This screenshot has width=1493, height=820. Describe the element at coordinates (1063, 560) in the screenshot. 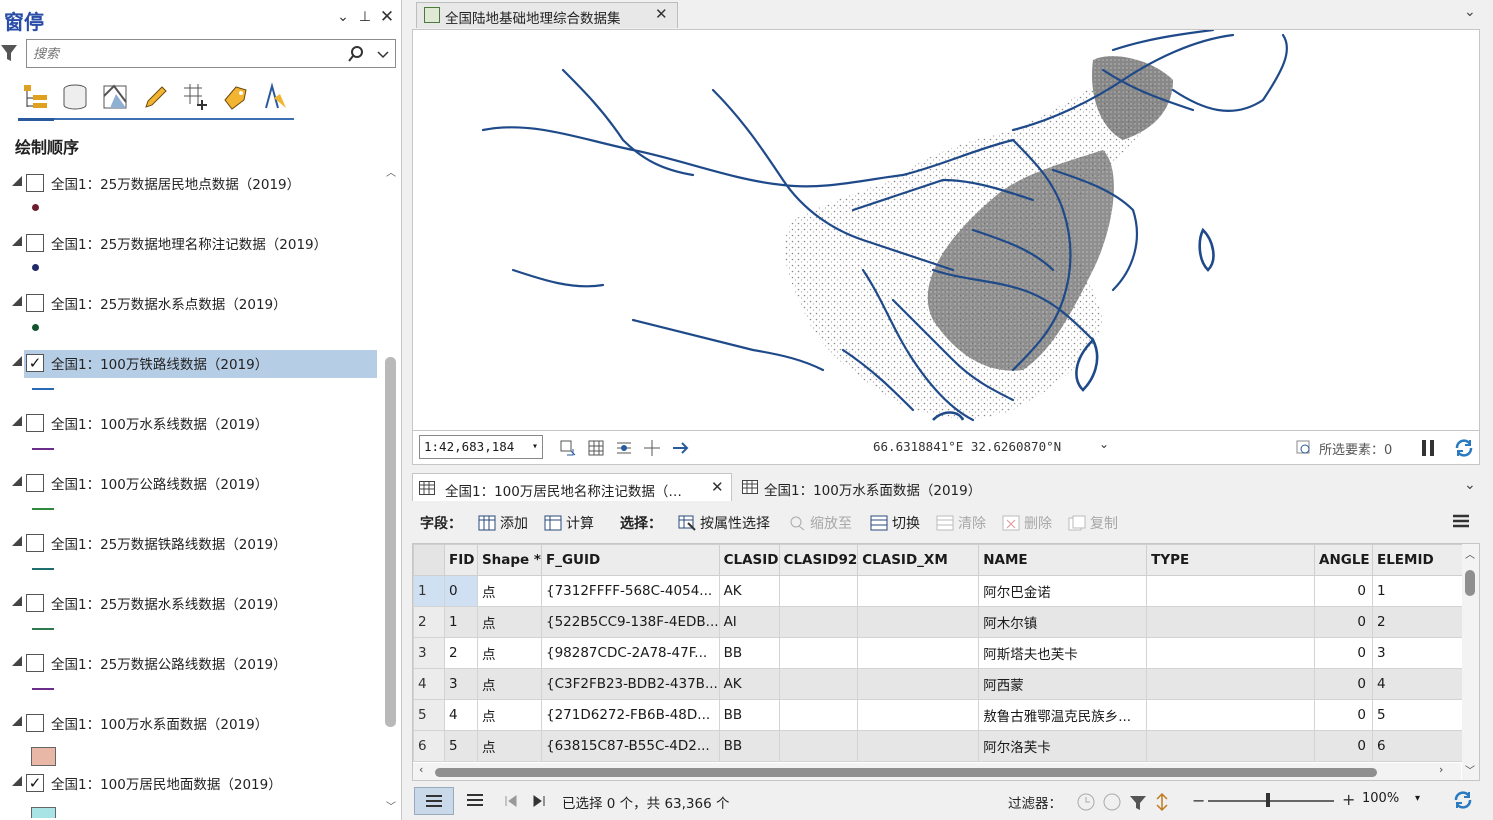

I see `column-header: NAME` at that location.